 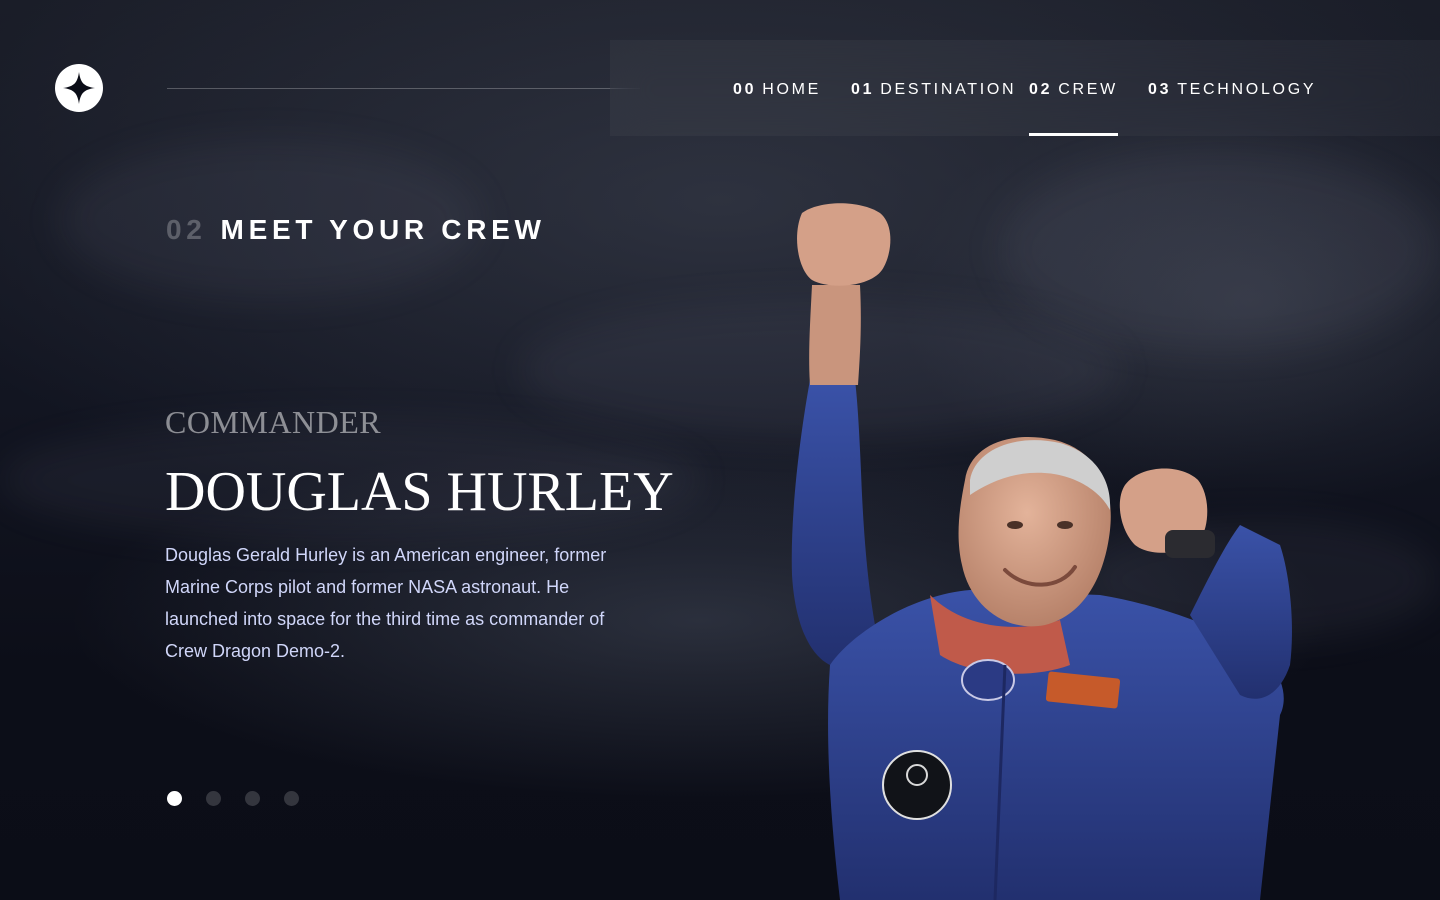 I want to click on nav-item-technology: 03 TECHNOLOGY, so click(x=1232, y=88).